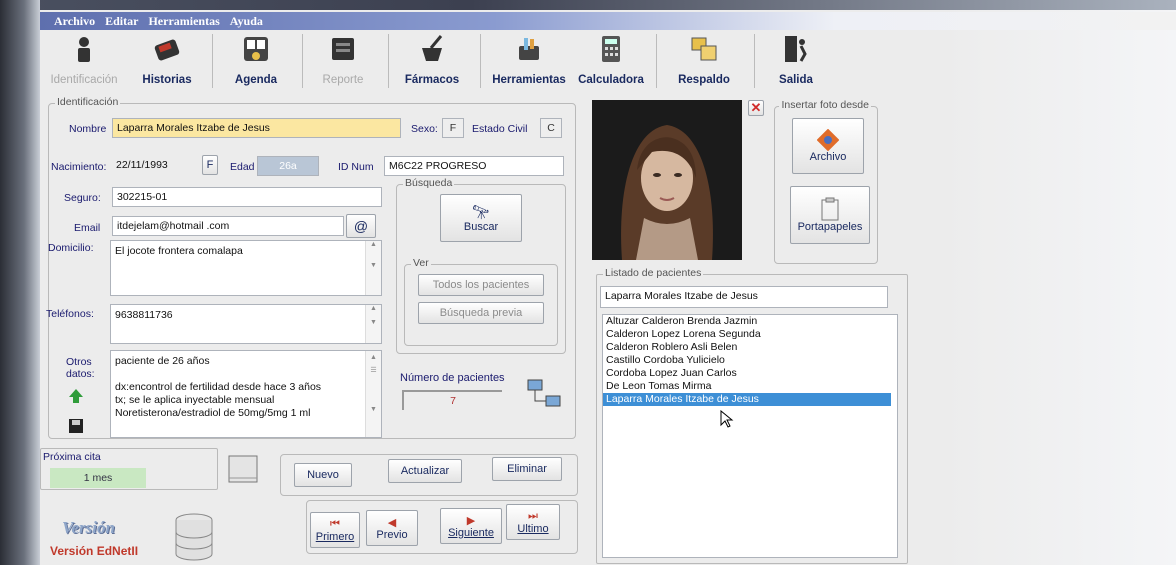 The width and height of the screenshot is (1176, 565). Describe the element at coordinates (527, 469) in the screenshot. I see `eliminar-button: Eliminar` at that location.